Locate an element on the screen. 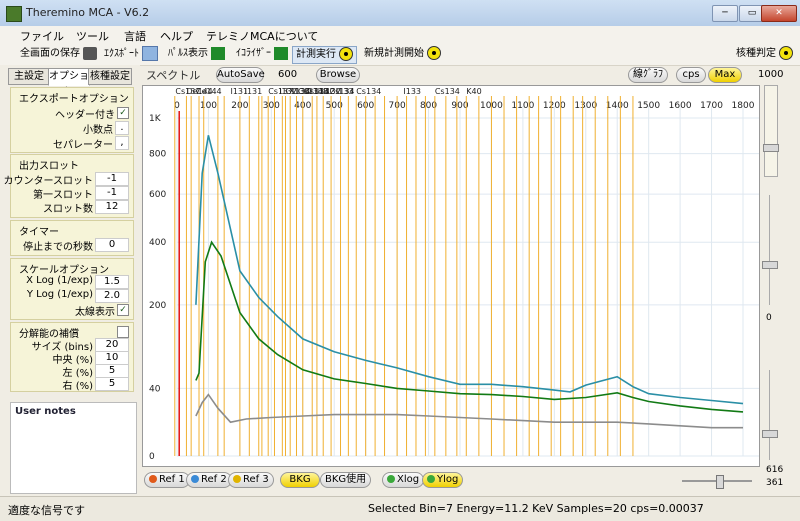  x-tick-label: 1300 is located at coordinates (585, 106).